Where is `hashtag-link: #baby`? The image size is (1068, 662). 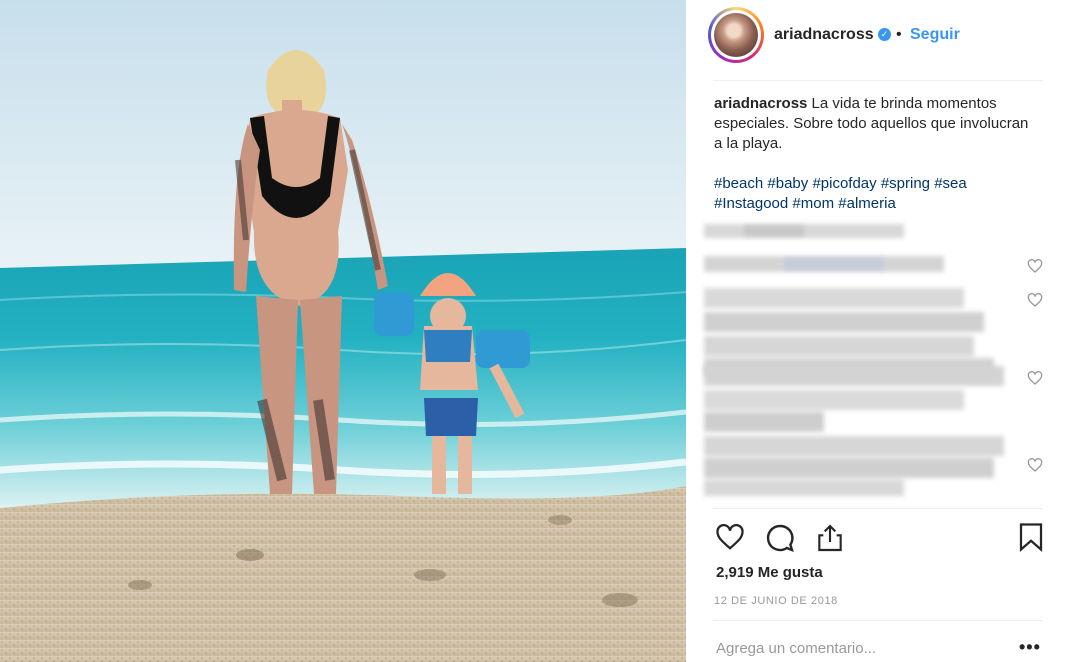 hashtag-link: #baby is located at coordinates (787, 183).